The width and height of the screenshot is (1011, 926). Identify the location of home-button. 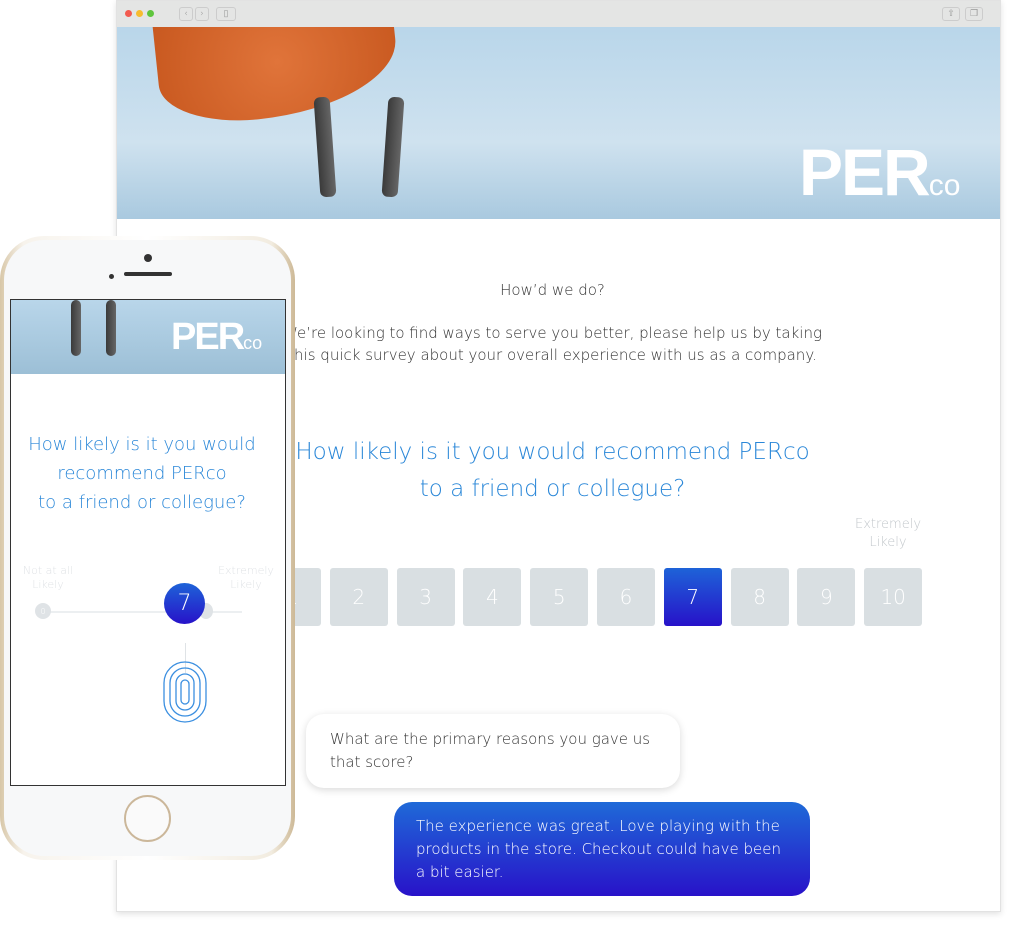
(147, 818).